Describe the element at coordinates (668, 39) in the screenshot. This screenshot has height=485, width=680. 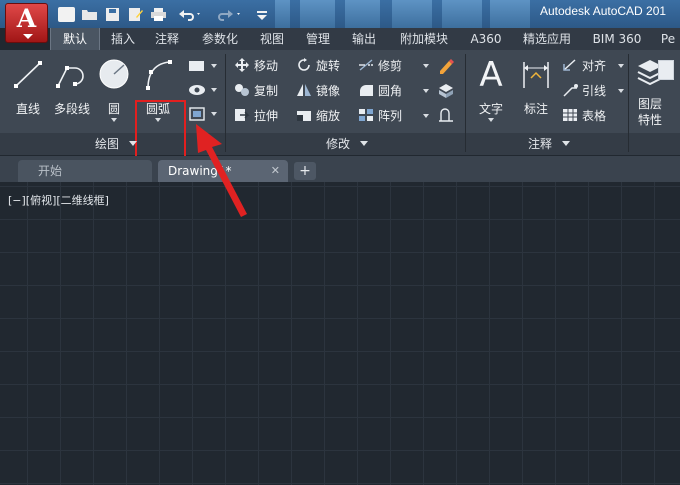
I see `tab-performance: Pe` at that location.